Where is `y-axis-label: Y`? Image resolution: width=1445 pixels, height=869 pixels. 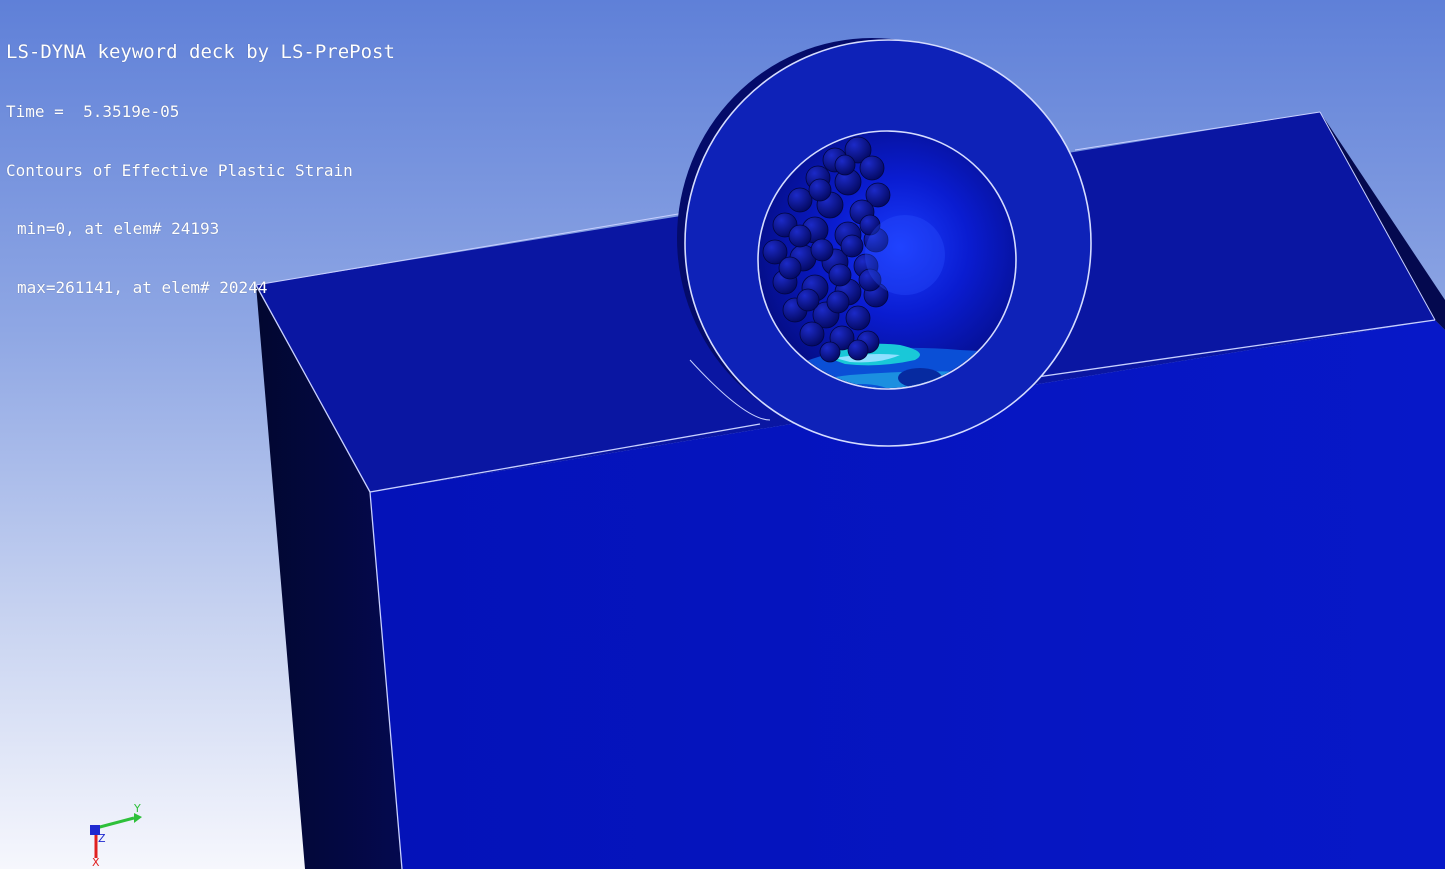
y-axis-label: Y is located at coordinates (137, 808).